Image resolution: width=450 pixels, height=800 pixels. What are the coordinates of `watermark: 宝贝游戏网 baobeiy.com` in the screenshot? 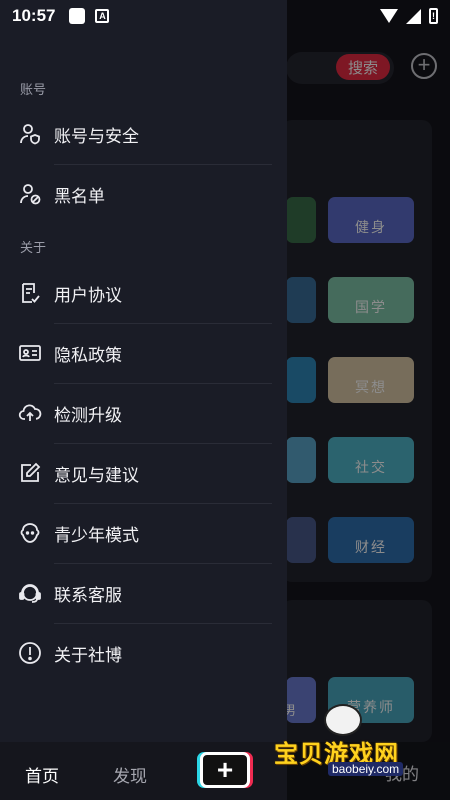 It's located at (344, 743).